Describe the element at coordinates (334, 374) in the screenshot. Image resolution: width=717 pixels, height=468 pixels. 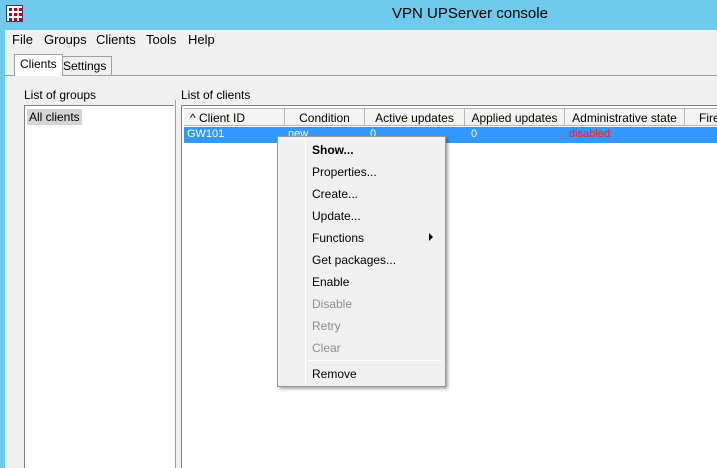
I see `menu-item-remove: Remove` at that location.